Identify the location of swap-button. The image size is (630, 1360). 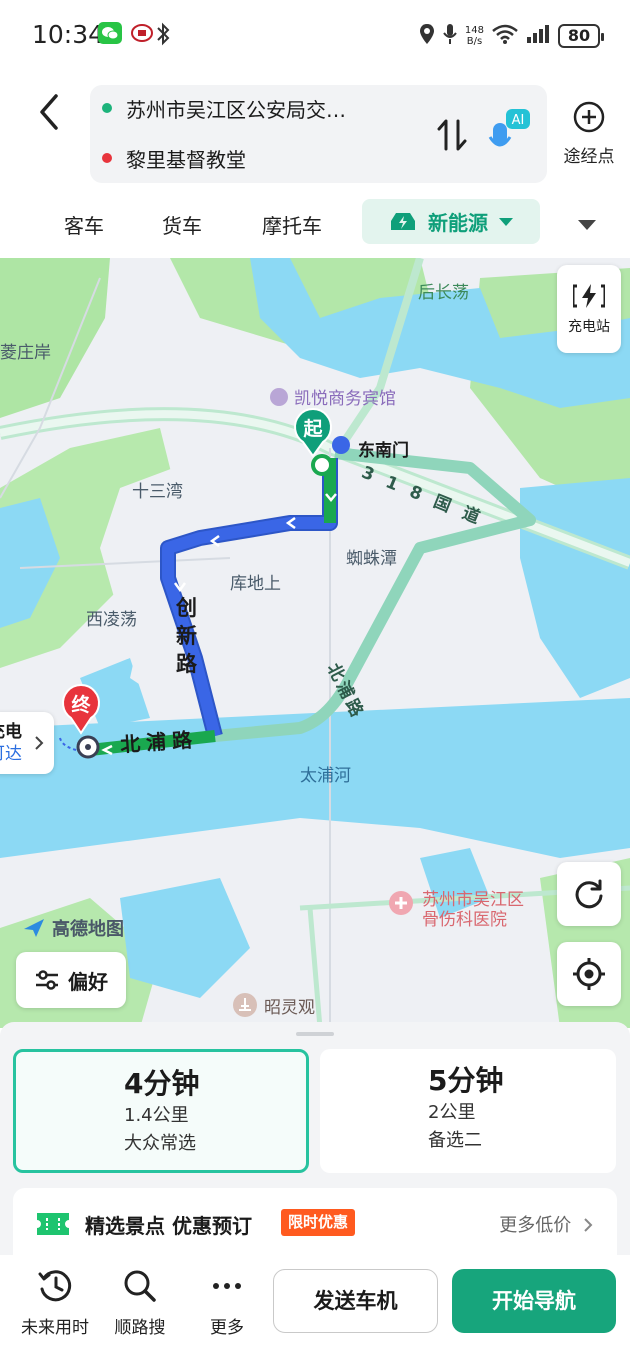
(452, 135).